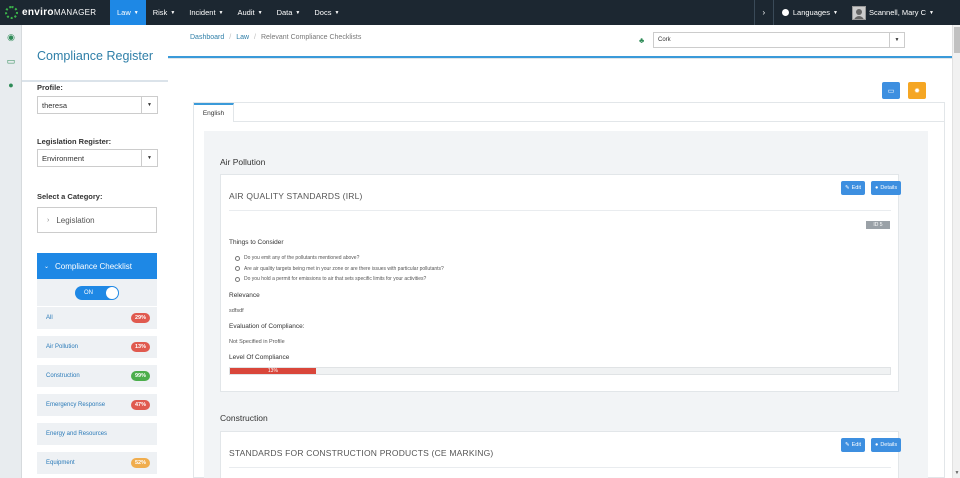 The image size is (960, 478). I want to click on category-compliance-checklist: ⌄ Compliance Checklist, so click(97, 266).